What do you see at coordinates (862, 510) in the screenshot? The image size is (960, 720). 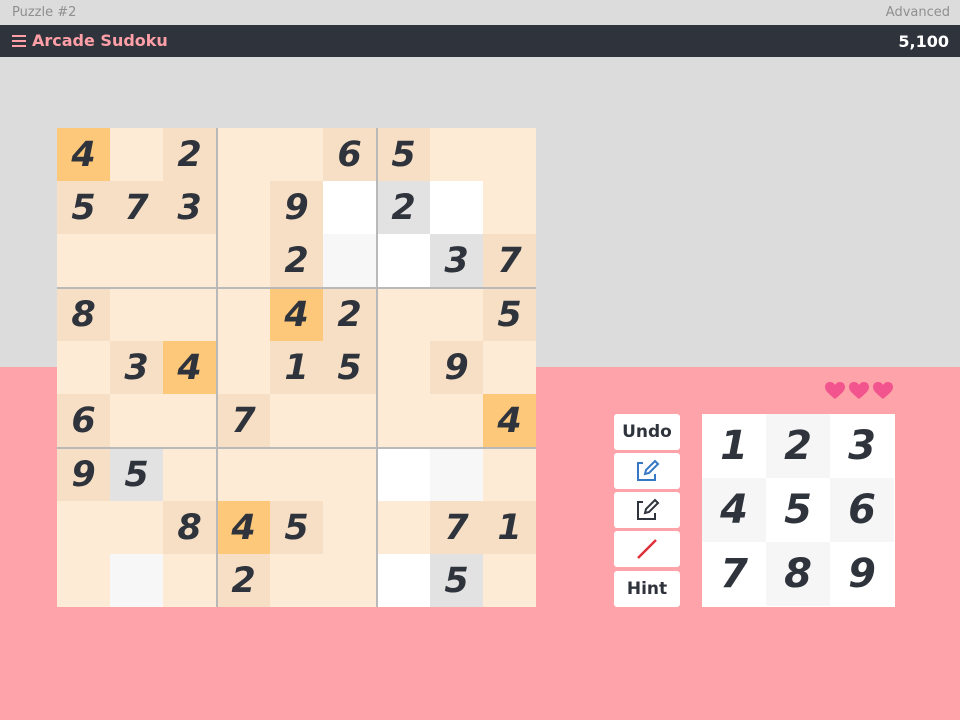 I see `numpad-key-6: 6` at bounding box center [862, 510].